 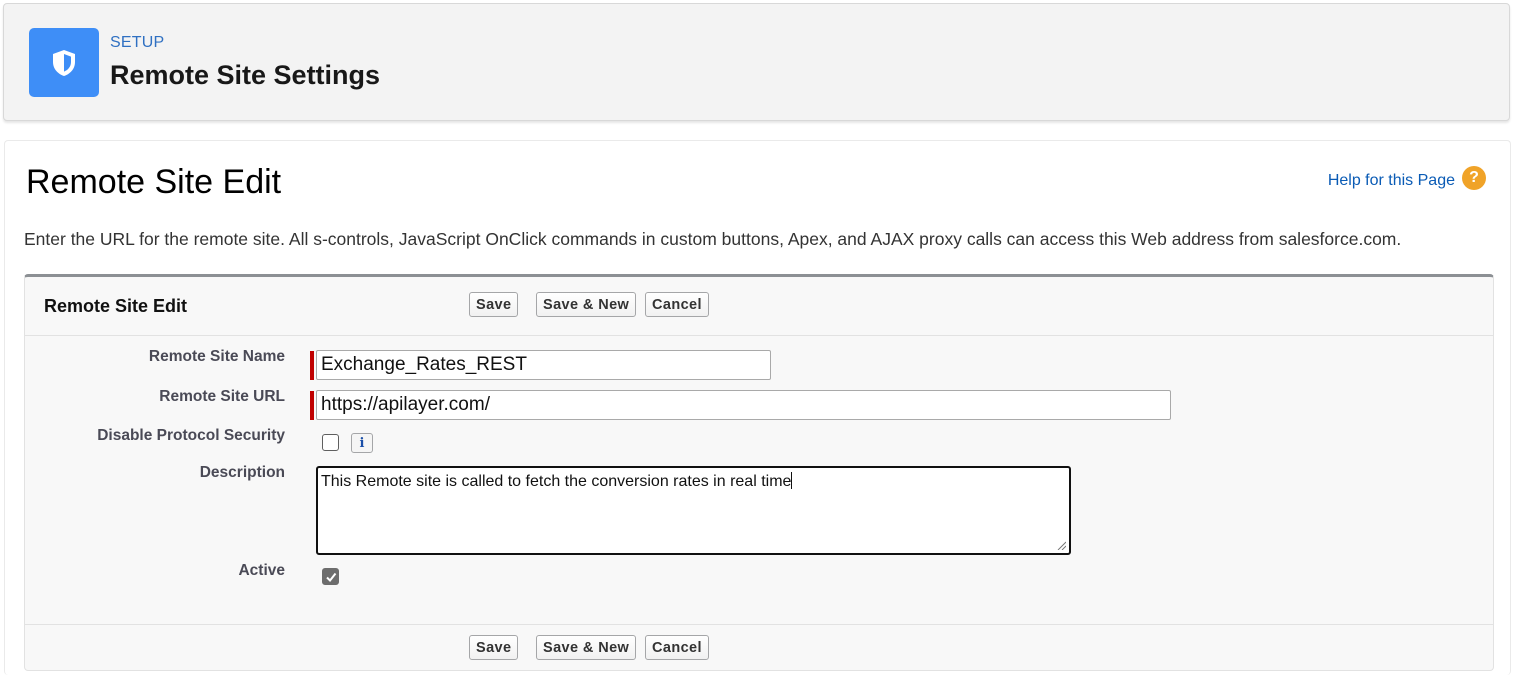 What do you see at coordinates (1391, 181) in the screenshot?
I see `help-link: Help for this Page` at bounding box center [1391, 181].